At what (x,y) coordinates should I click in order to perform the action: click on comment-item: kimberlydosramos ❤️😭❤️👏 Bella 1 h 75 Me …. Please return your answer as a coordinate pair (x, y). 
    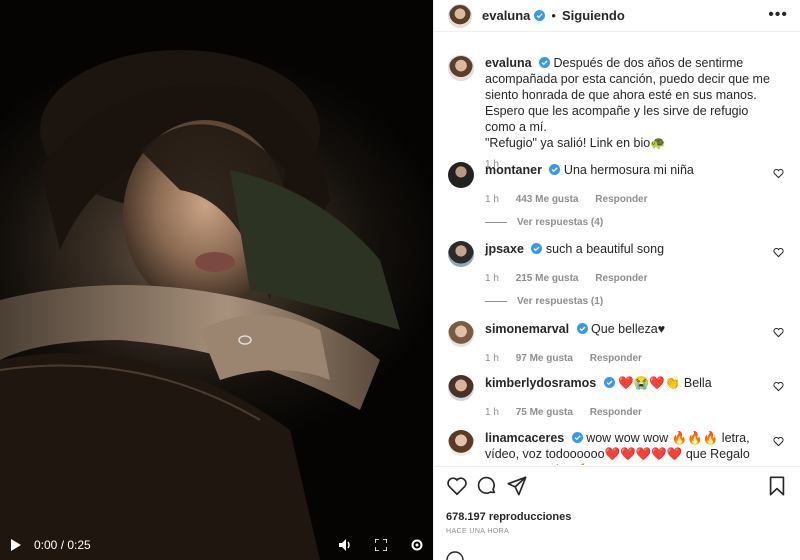
    Looking at the image, I should click on (617, 396).